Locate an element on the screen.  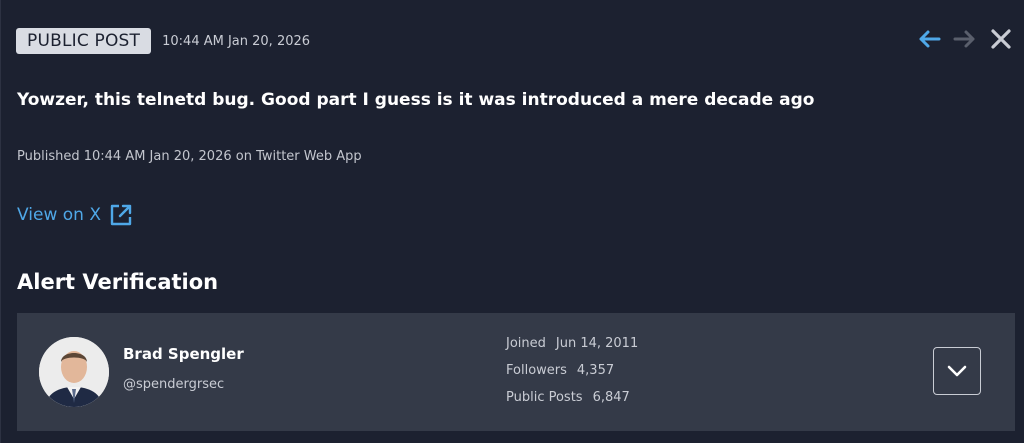
external-link-icon is located at coordinates (121, 215).